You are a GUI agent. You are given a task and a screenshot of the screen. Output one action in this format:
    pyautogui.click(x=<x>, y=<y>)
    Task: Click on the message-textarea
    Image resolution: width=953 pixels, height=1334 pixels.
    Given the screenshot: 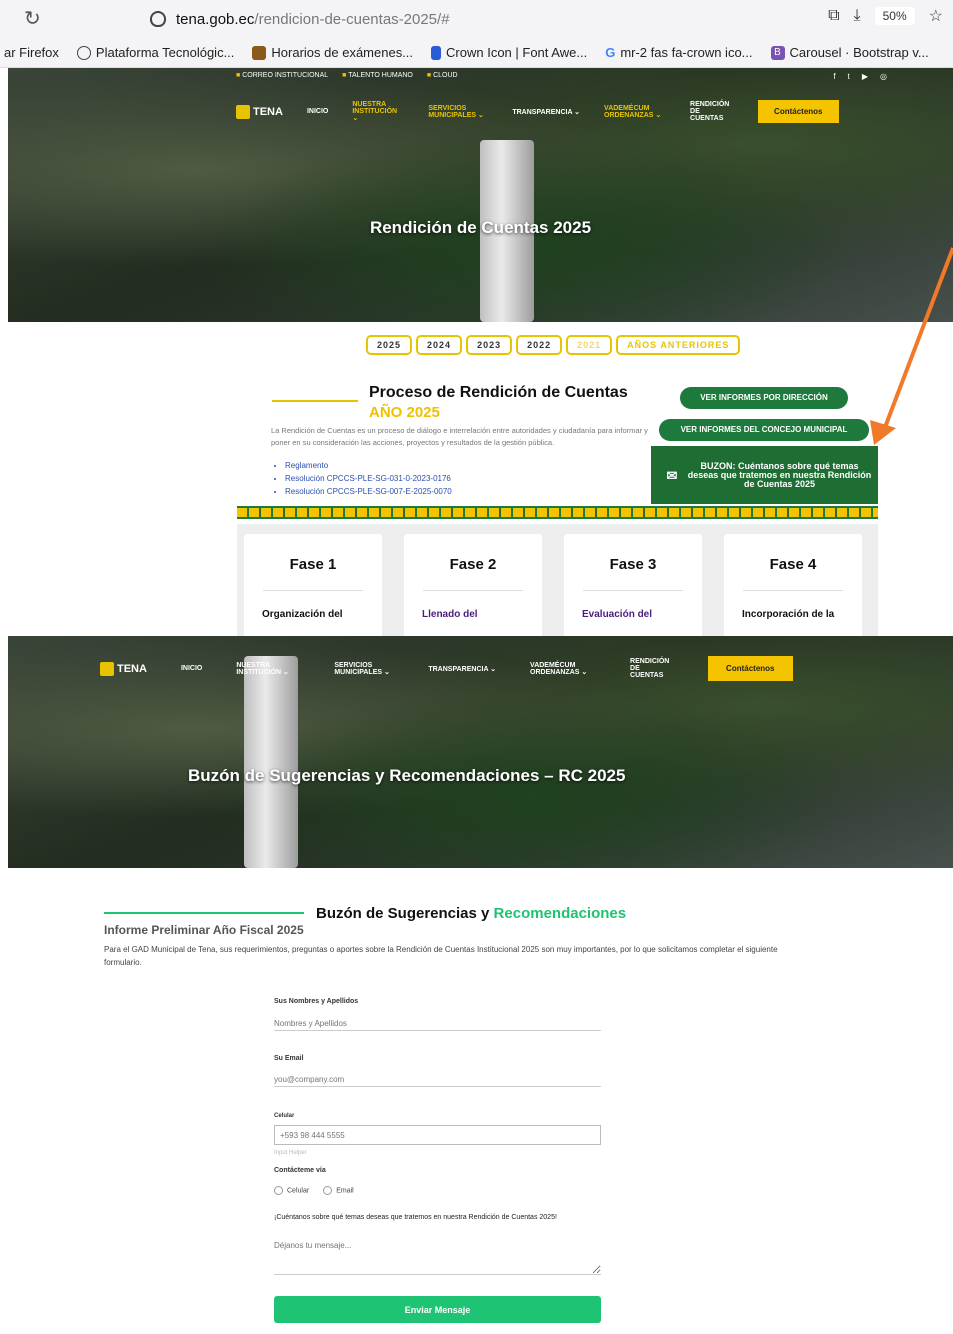 What is the action you would take?
    pyautogui.click(x=437, y=1258)
    